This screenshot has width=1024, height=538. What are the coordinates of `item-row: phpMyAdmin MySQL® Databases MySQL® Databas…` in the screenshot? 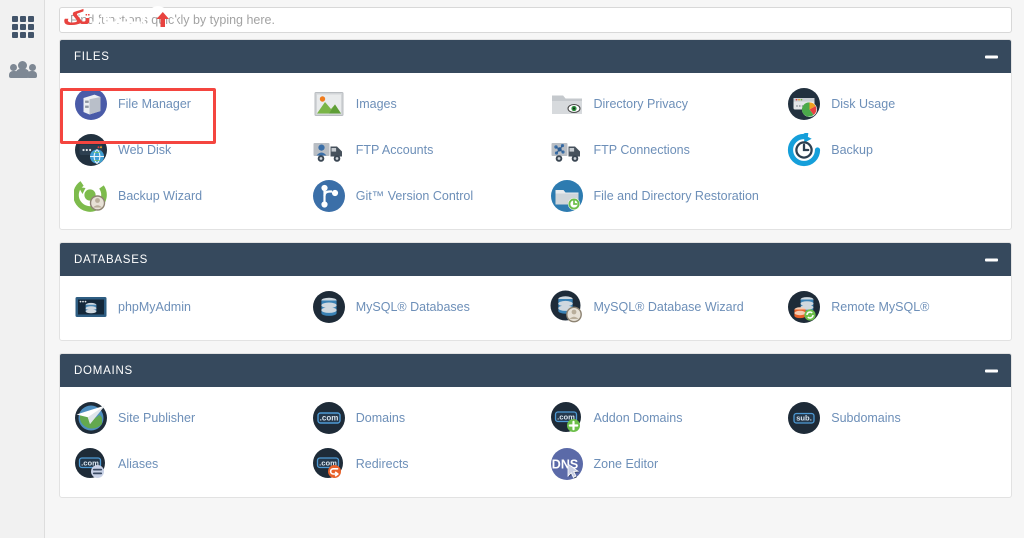 It's located at (535, 307).